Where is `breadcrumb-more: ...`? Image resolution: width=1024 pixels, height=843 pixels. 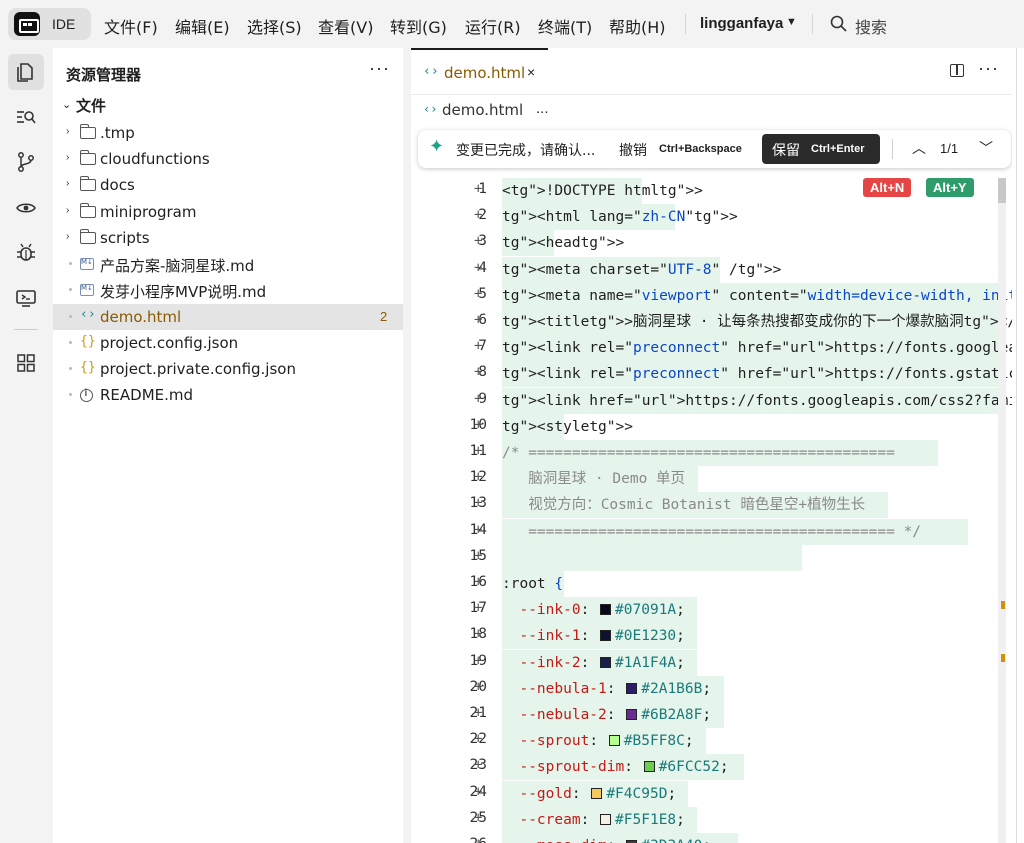
breadcrumb-more: ... is located at coordinates (542, 108).